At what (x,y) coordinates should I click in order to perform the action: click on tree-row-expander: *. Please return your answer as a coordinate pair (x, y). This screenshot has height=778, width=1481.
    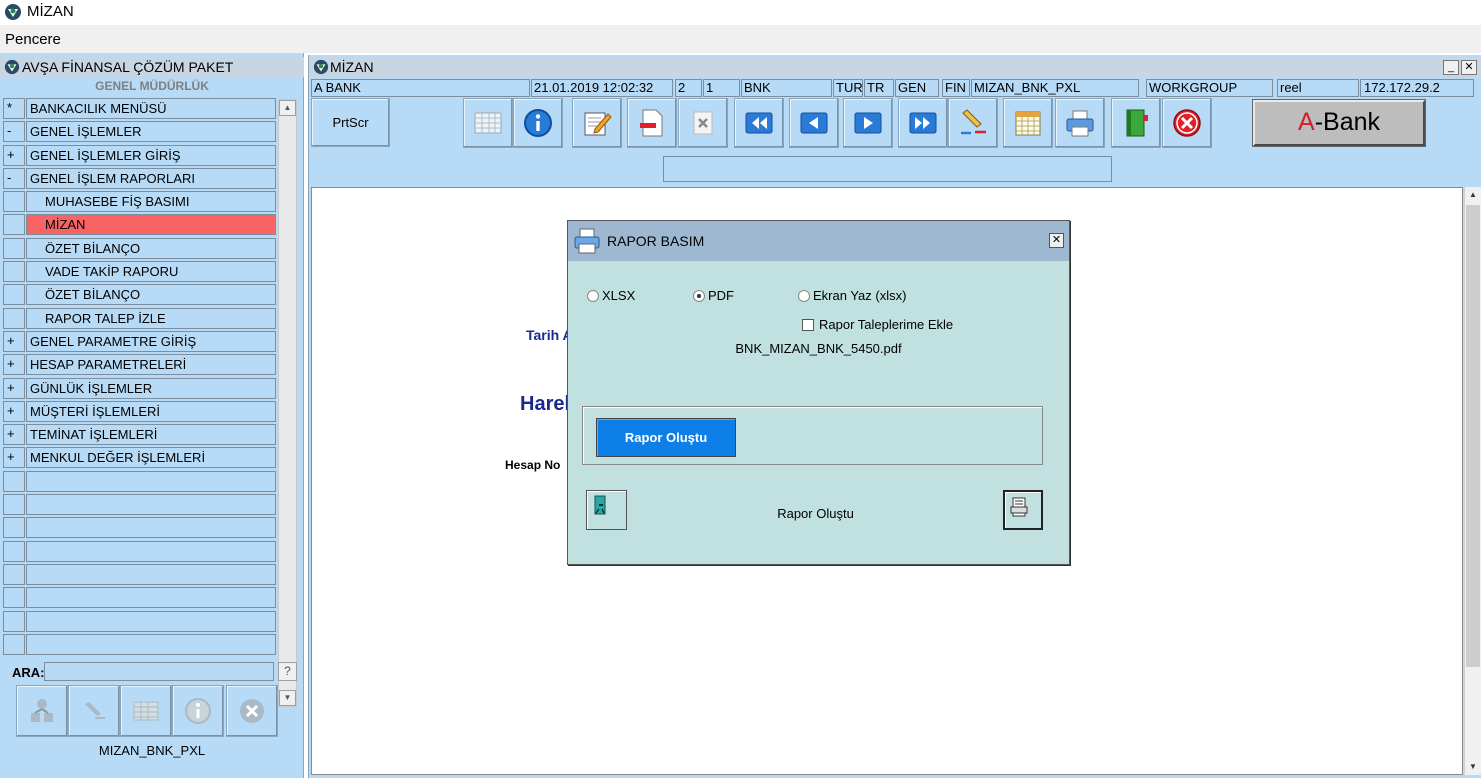
    Looking at the image, I should click on (14, 108).